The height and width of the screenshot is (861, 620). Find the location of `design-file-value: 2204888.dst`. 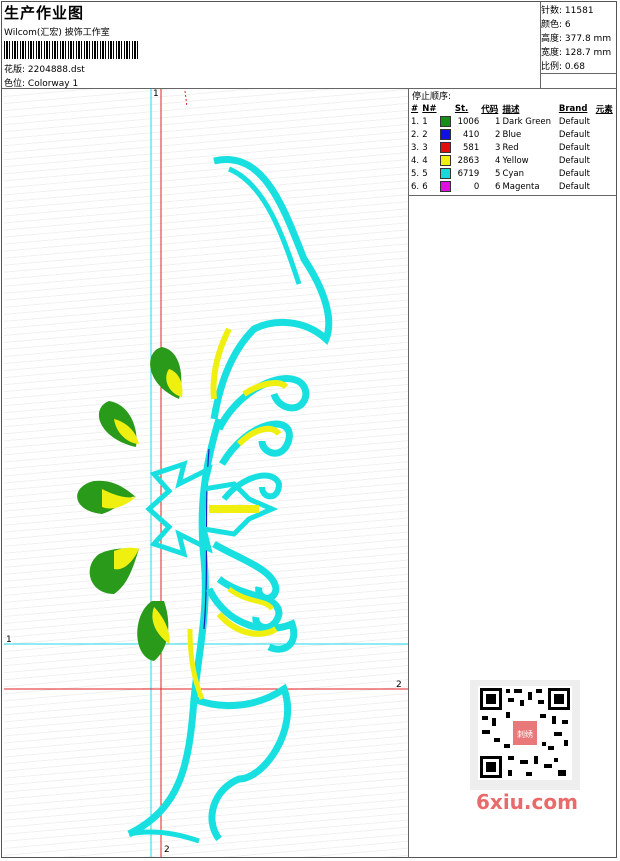

design-file-value: 2204888.dst is located at coordinates (56, 70).